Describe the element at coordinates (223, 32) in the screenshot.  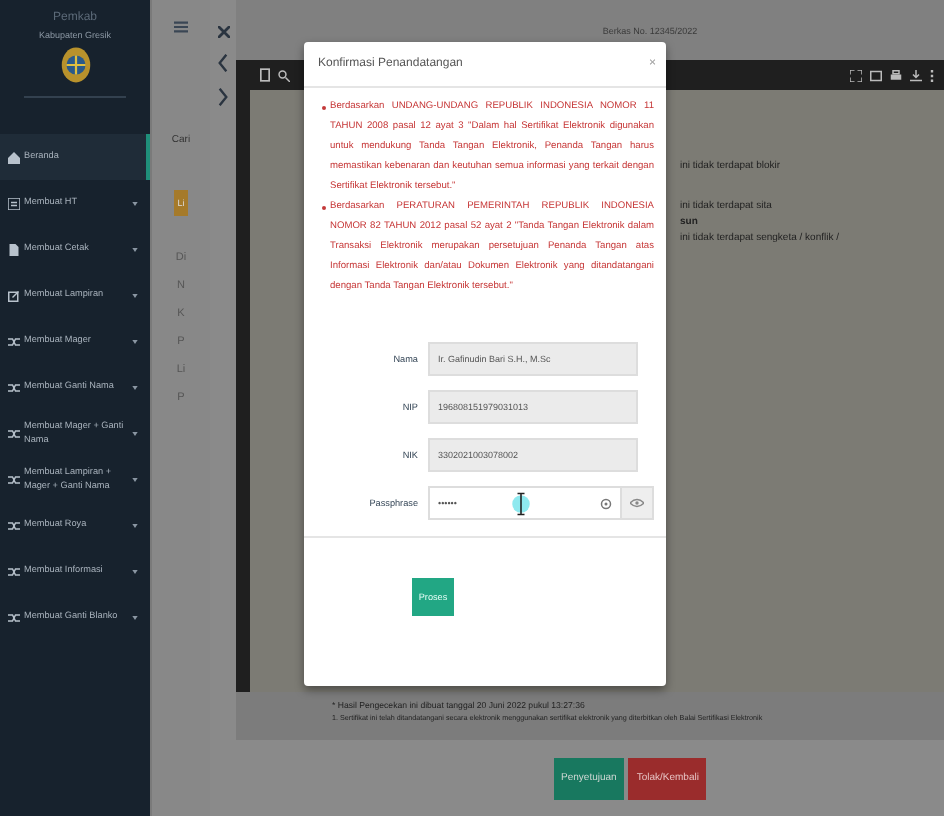
I see `close-icon` at that location.